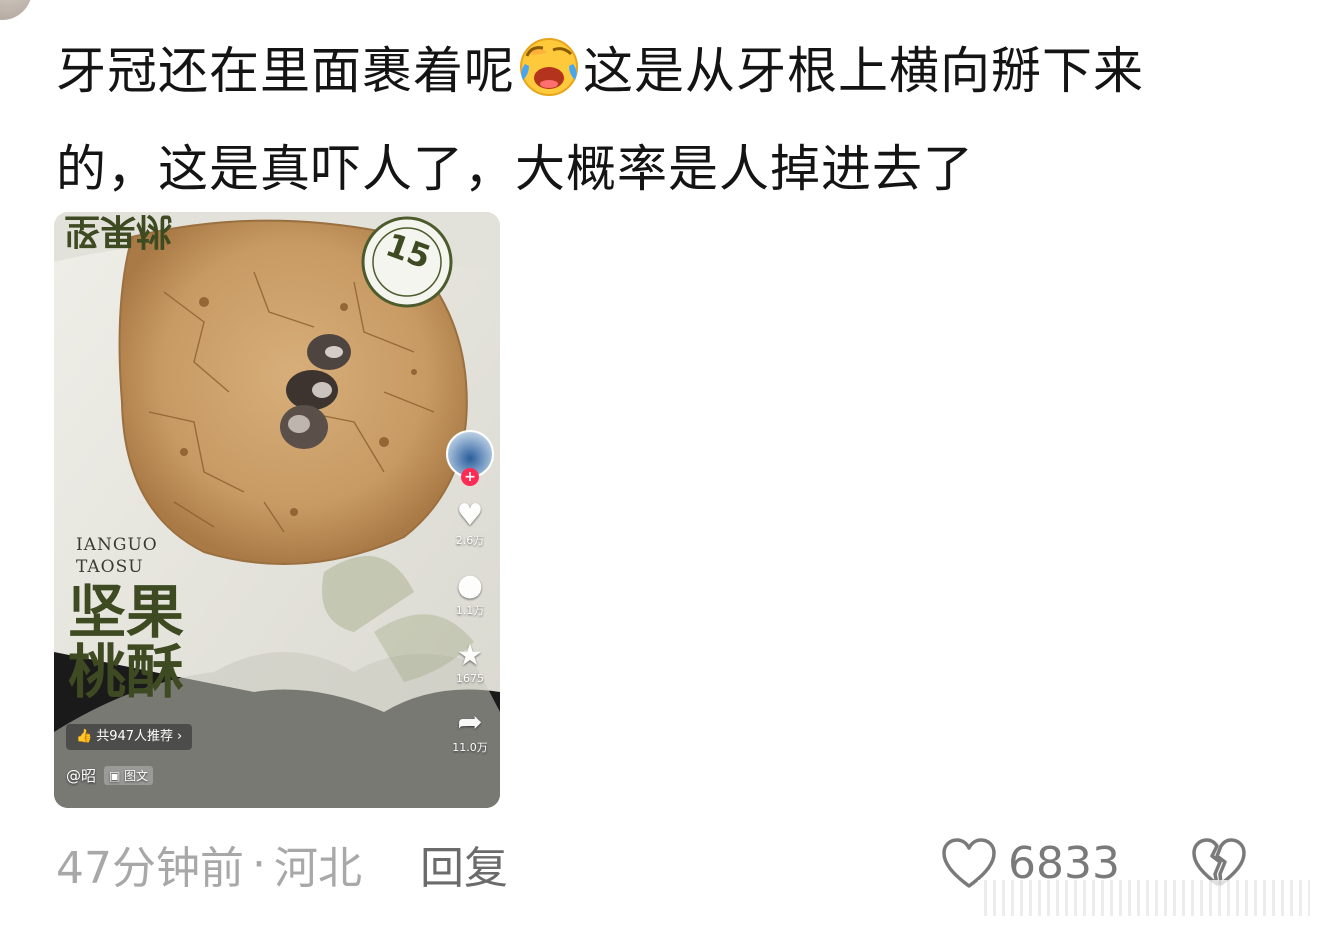 This screenshot has width=1320, height=931. Describe the element at coordinates (117, 776) in the screenshot. I see `image-text-icon: ▣` at that location.